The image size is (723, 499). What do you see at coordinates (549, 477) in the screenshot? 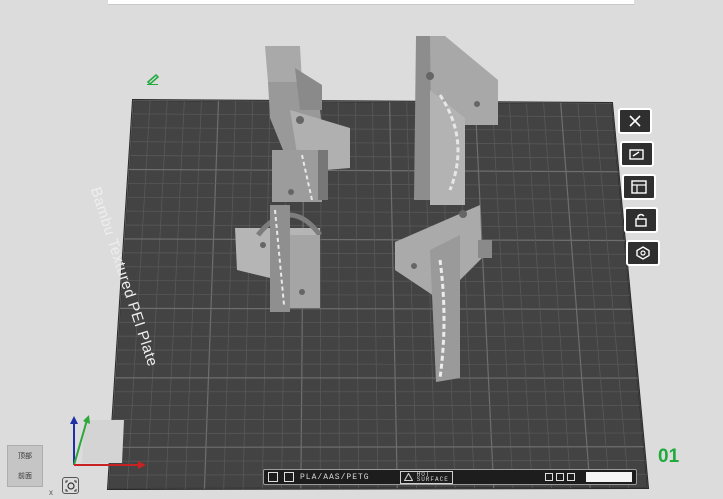
I see `trash-icon` at bounding box center [549, 477].